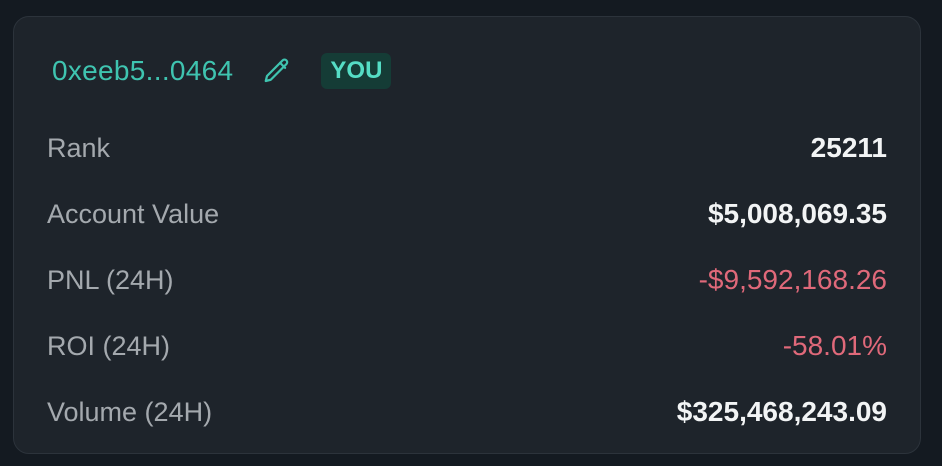 The image size is (942, 466). I want to click on account-header: 0xeeb5...0464 YOU, so click(222, 71).